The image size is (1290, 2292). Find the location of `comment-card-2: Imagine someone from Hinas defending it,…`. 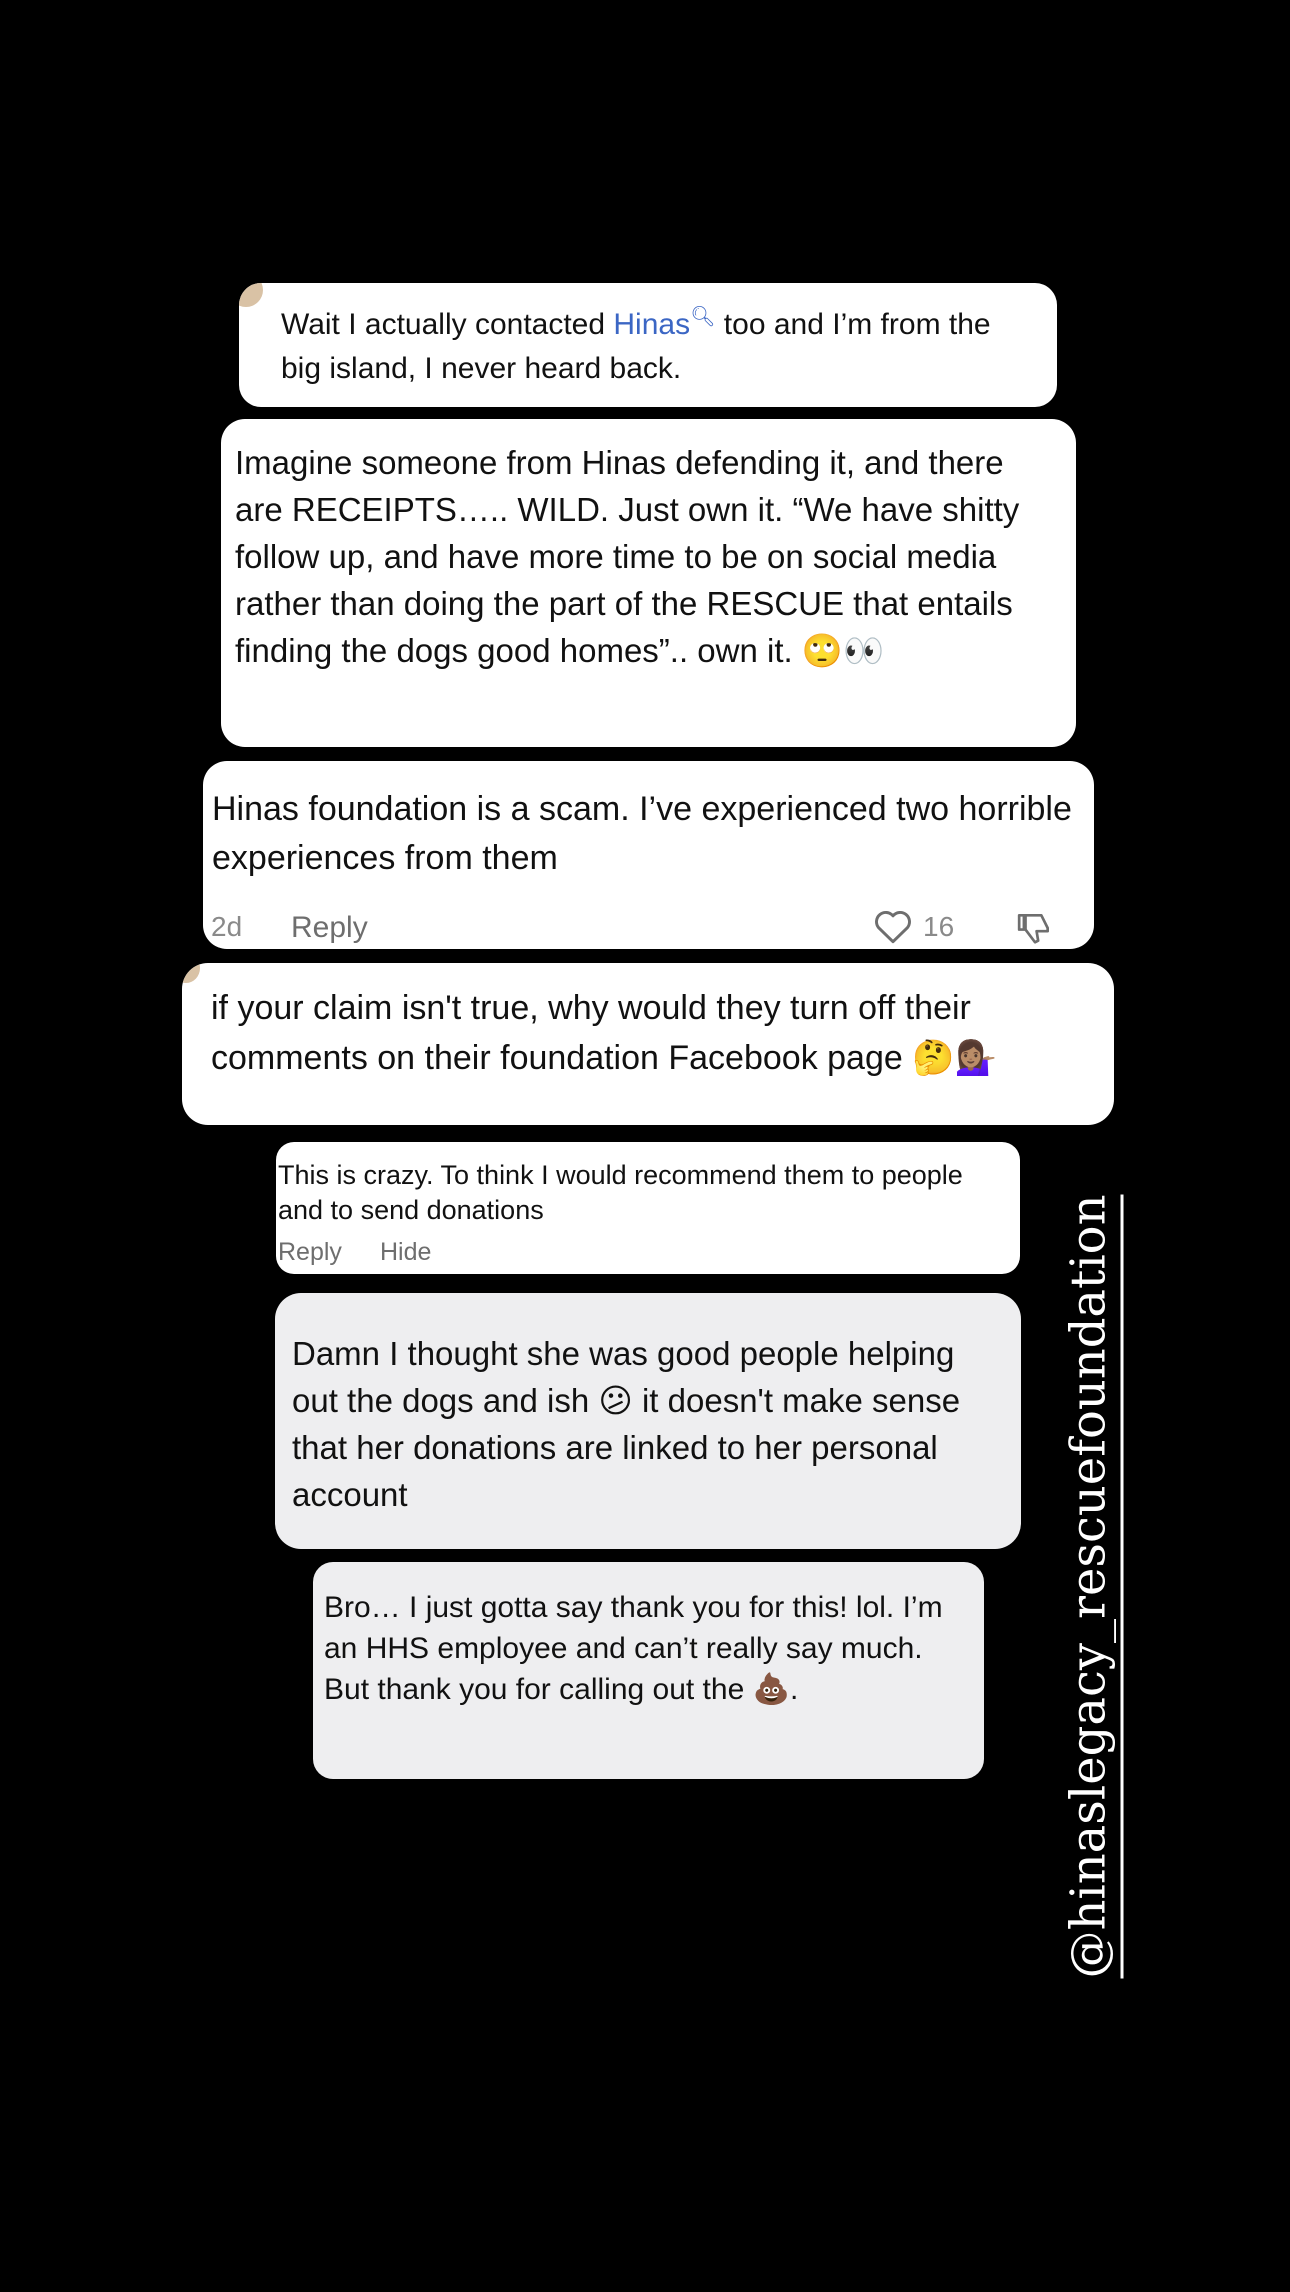

comment-card-2: Imagine someone from Hinas defending it,… is located at coordinates (648, 583).